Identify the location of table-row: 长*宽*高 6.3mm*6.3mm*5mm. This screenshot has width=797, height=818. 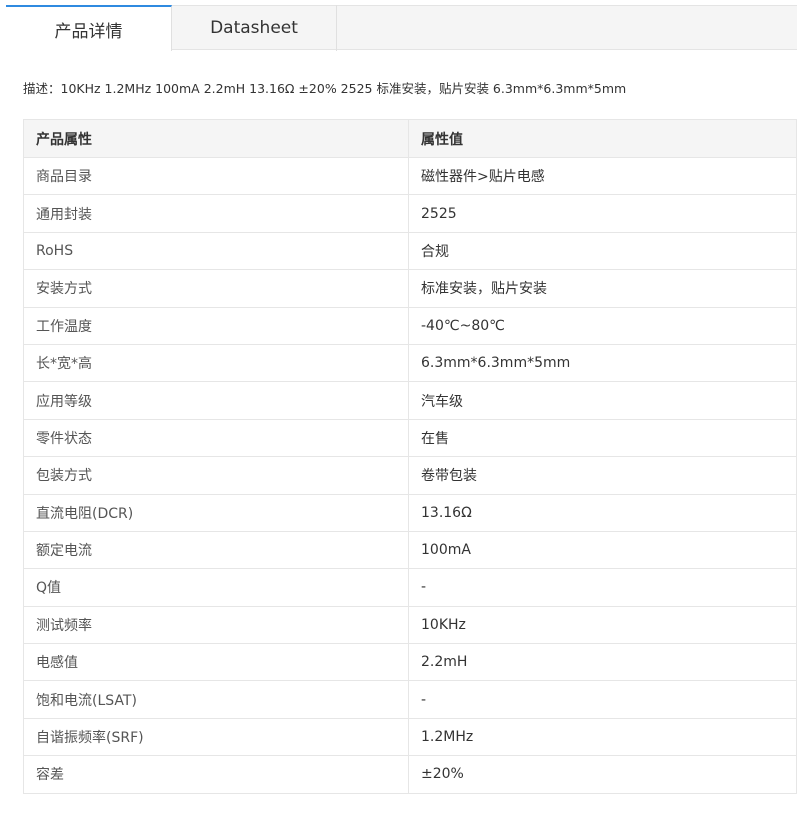
(410, 363).